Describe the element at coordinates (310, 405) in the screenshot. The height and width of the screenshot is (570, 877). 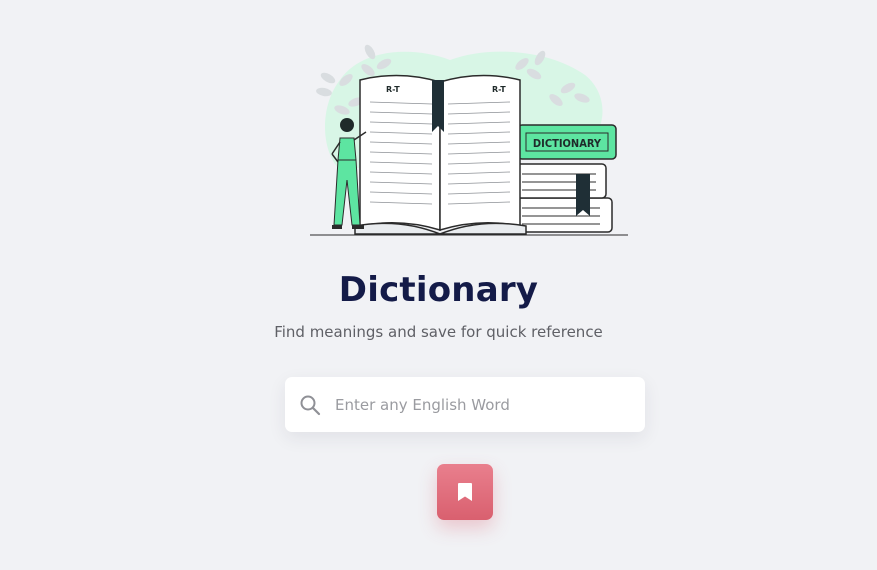
I see `search-icon` at that location.